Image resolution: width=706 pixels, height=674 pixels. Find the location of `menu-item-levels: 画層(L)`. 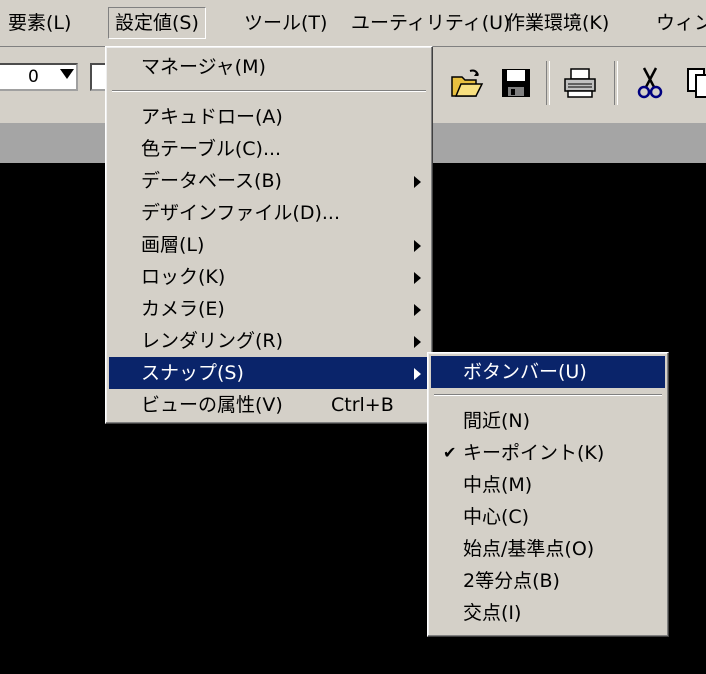

menu-item-levels: 画層(L) is located at coordinates (269, 245).